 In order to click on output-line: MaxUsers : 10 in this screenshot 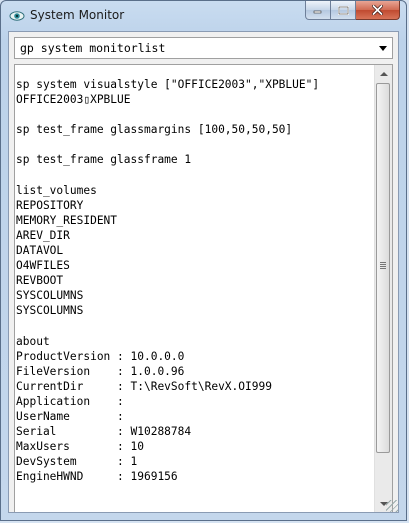, I will do `click(80, 447)`.